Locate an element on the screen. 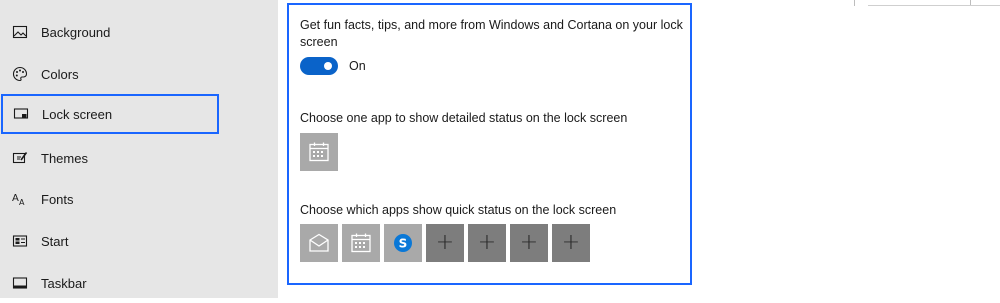 This screenshot has height=303, width=1000. picture-icon is located at coordinates (20, 32).